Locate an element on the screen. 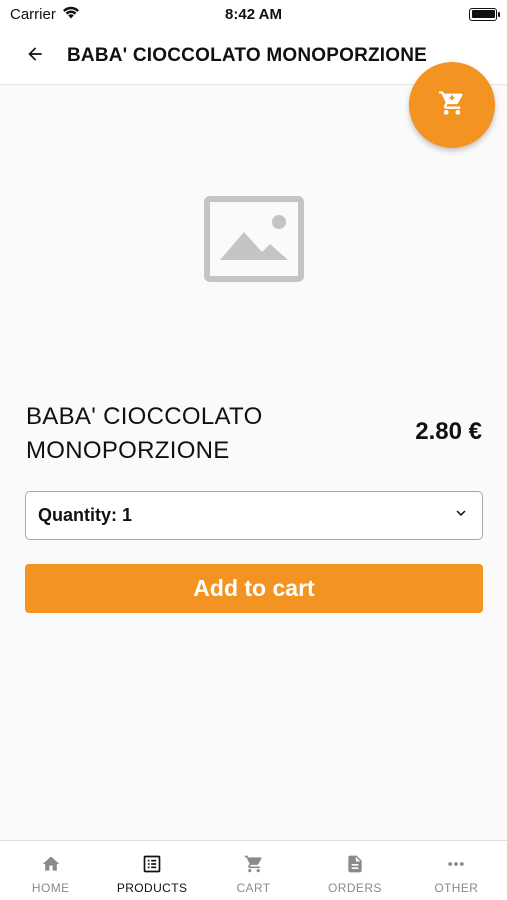  cart-fab-button is located at coordinates (452, 105).